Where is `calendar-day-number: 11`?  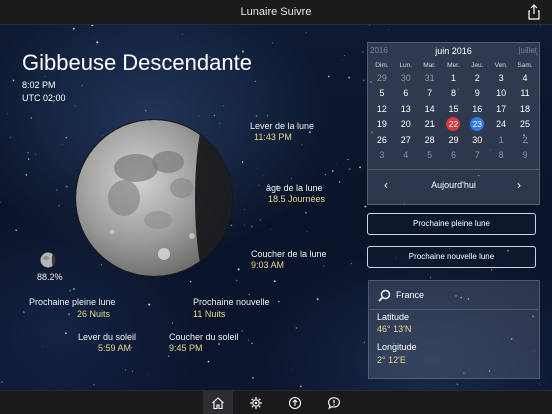 calendar-day-number: 11 is located at coordinates (525, 93).